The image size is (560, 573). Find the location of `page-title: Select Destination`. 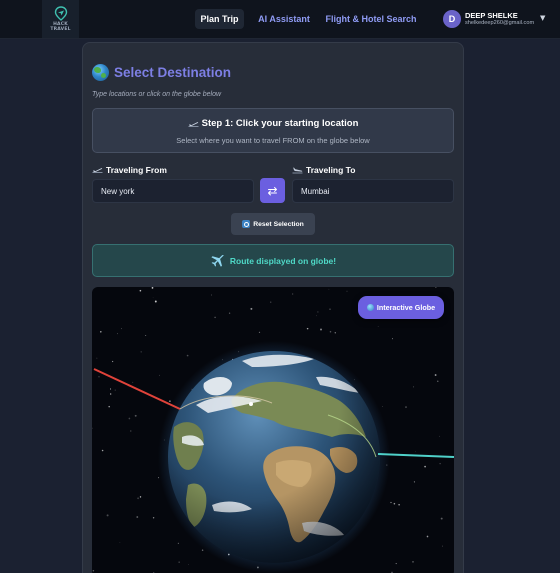

page-title: Select Destination is located at coordinates (173, 72).